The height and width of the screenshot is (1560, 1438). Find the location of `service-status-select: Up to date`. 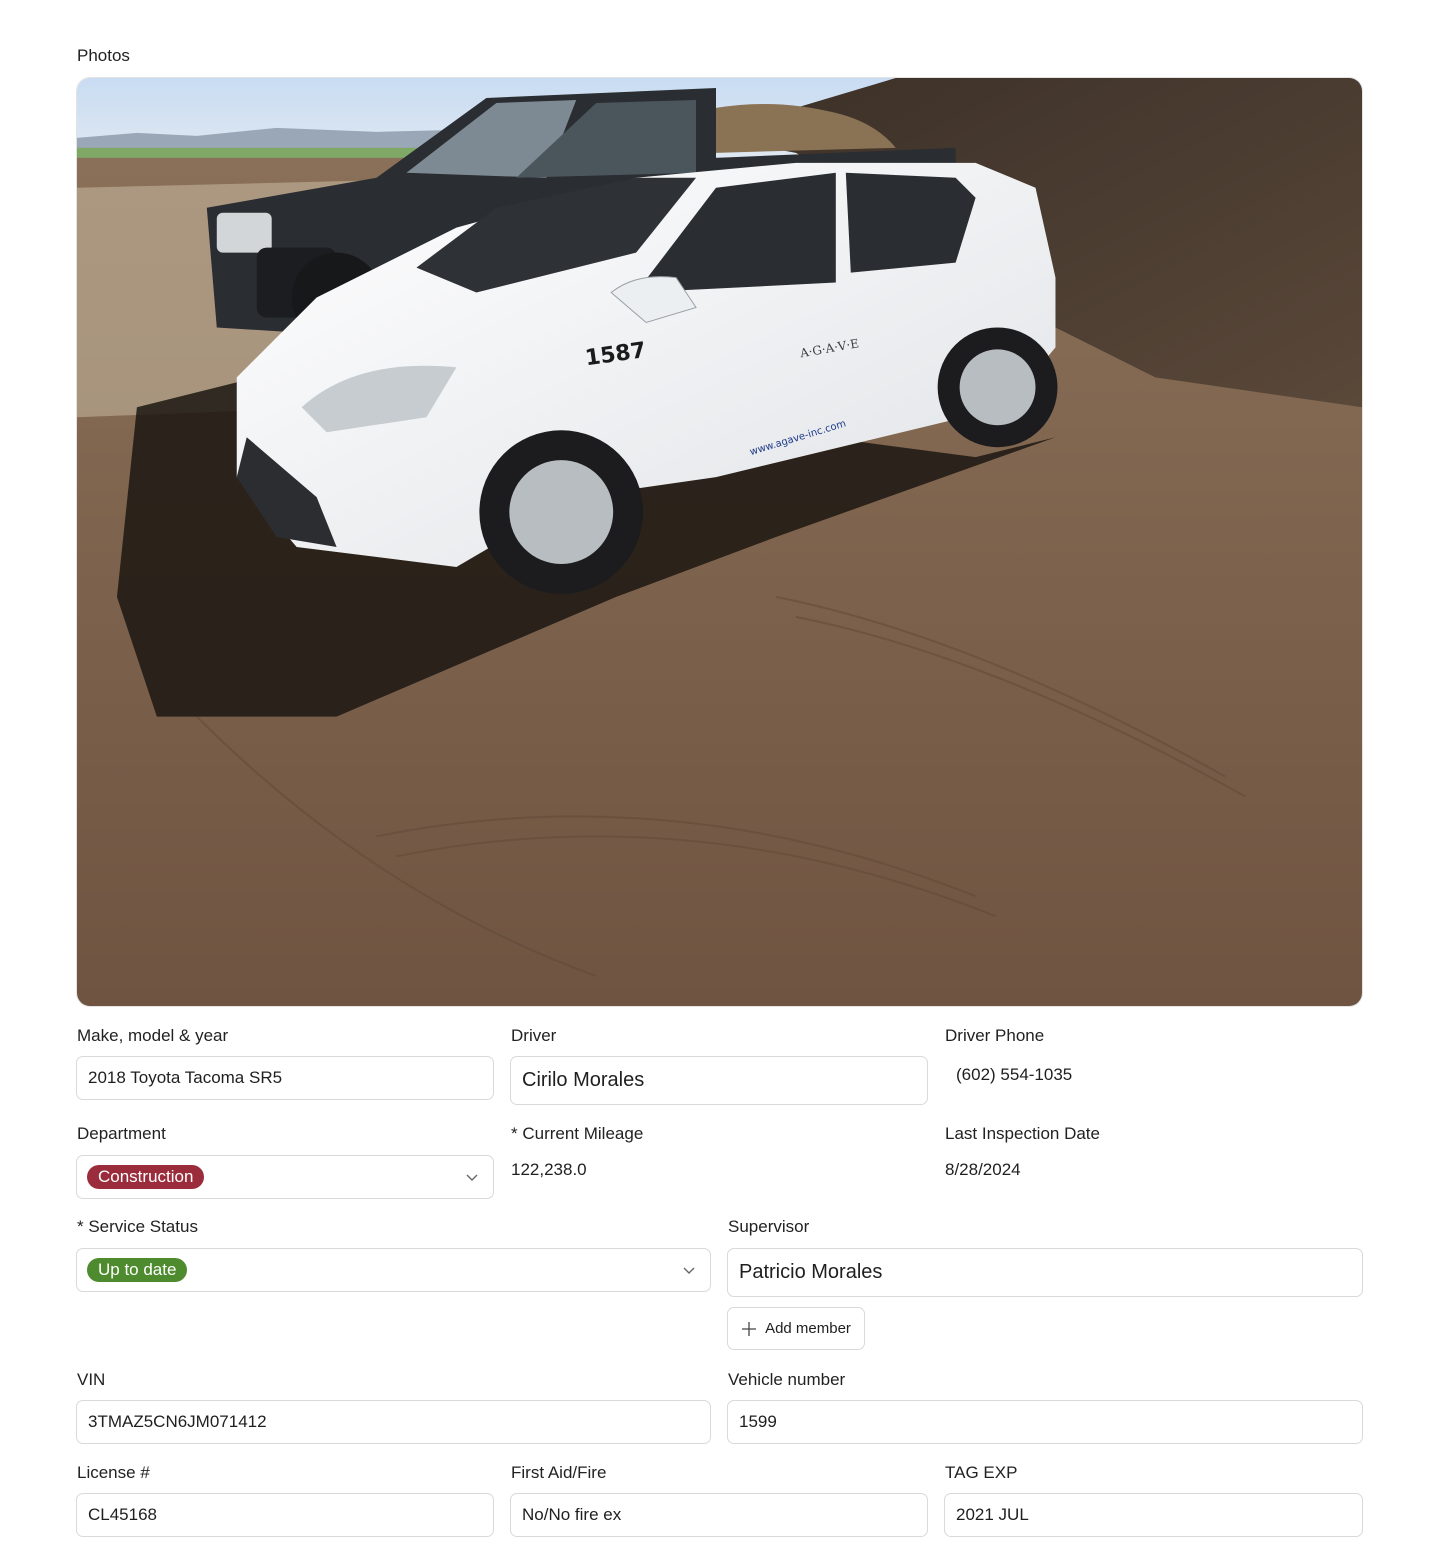

service-status-select: Up to date is located at coordinates (393, 1270).